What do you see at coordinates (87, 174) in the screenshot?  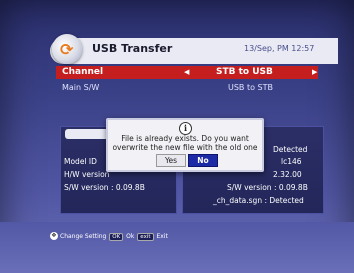 I see `hw-version-label: H/W version` at bounding box center [87, 174].